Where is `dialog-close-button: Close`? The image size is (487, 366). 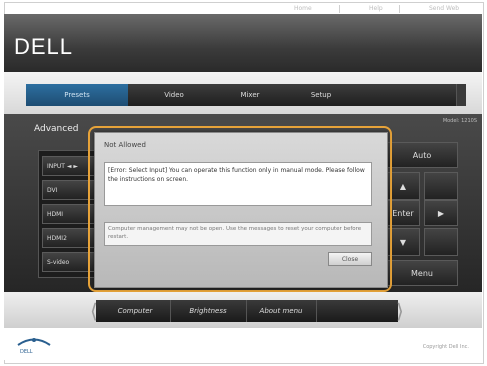
dialog-close-button: Close is located at coordinates (350, 259).